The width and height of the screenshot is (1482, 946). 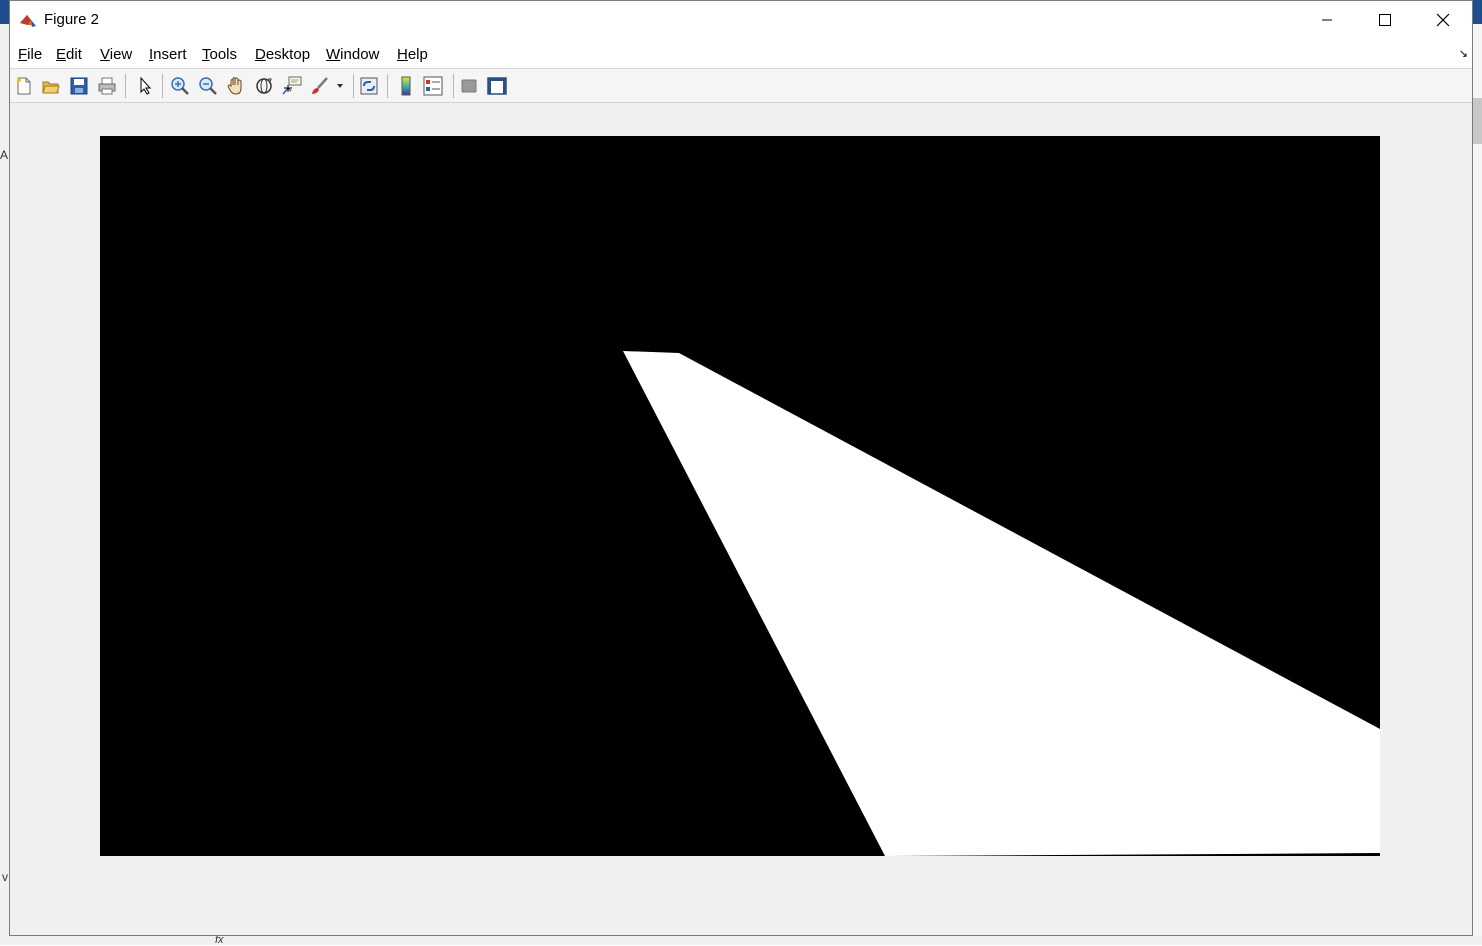 I want to click on link-plot-icon, so click(x=369, y=86).